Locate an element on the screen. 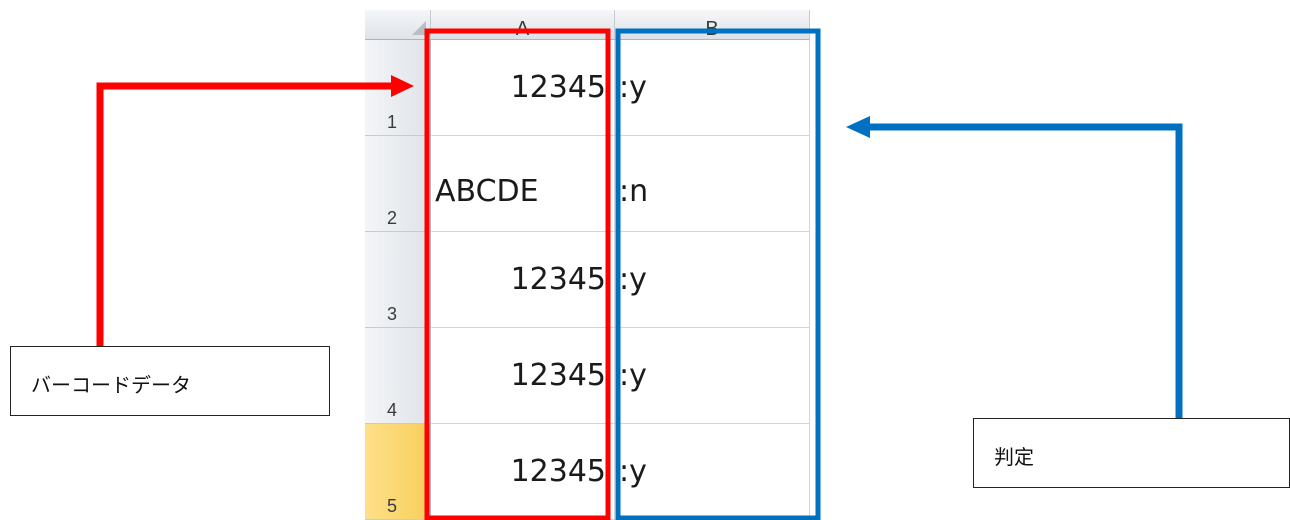 Image resolution: width=1290 pixels, height=520 pixels. barcode-data-callout: バーコードデータ is located at coordinates (170, 381).